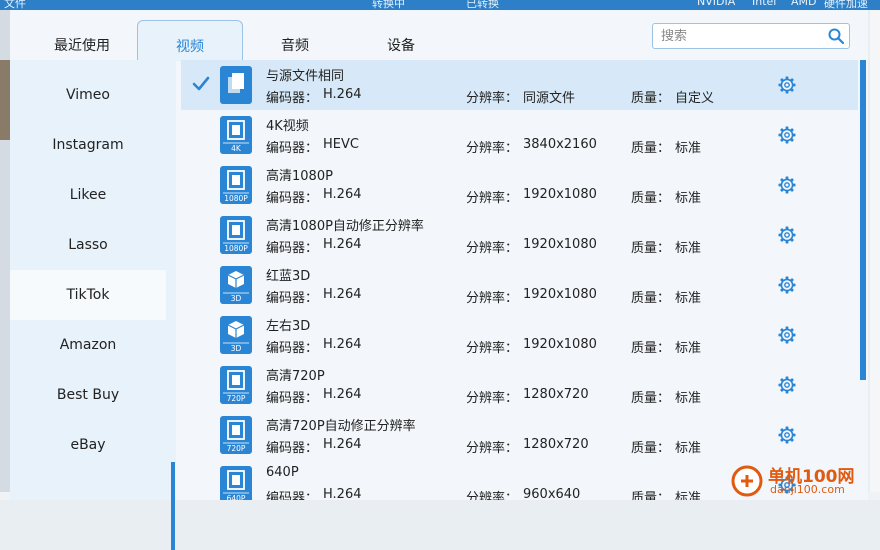 The height and width of the screenshot is (550, 880). What do you see at coordinates (305, 76) in the screenshot?
I see `format-title: 与源文件相同` at bounding box center [305, 76].